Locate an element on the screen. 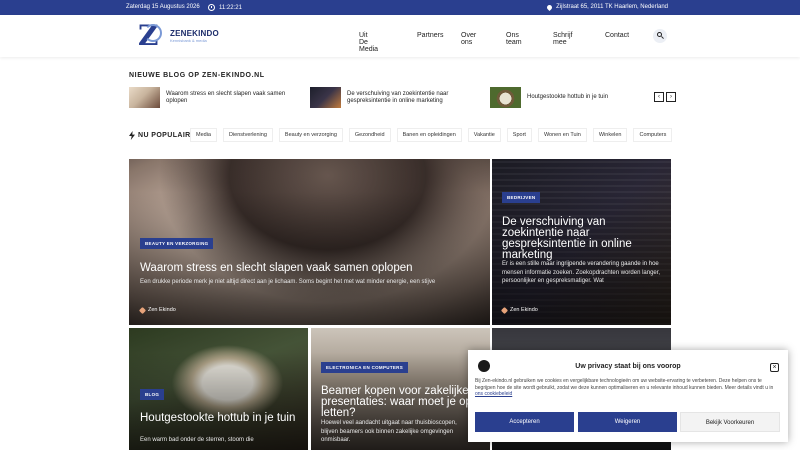 The width and height of the screenshot is (800, 450). cookie-title: Uw privacy staat bij ons voorop is located at coordinates (628, 366).